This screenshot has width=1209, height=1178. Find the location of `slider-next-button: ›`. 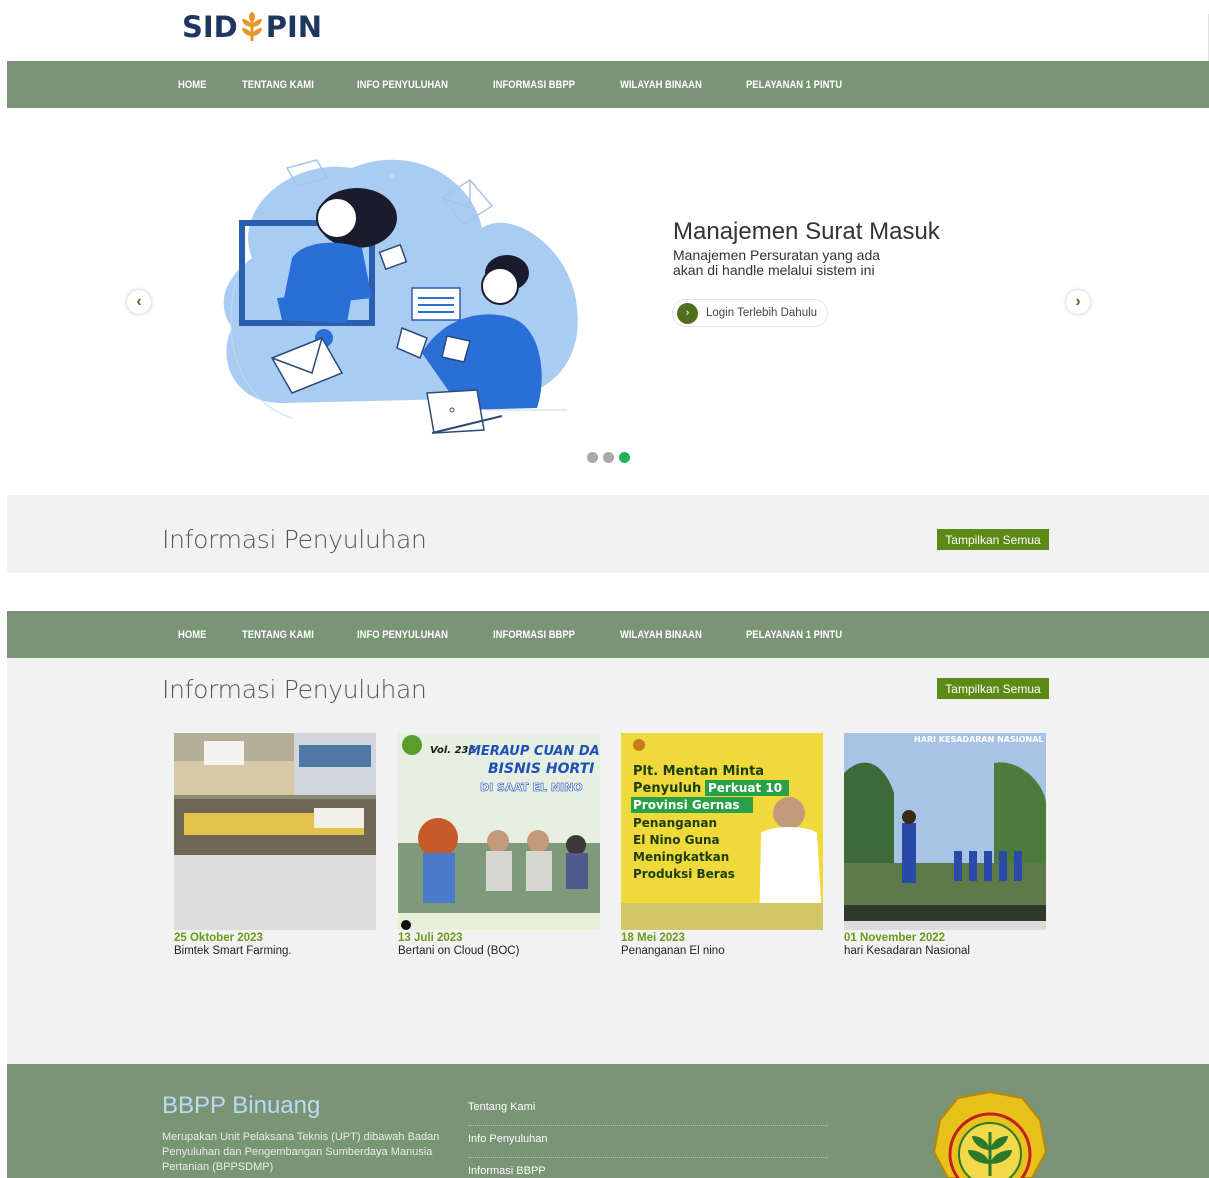

slider-next-button: › is located at coordinates (1078, 302).